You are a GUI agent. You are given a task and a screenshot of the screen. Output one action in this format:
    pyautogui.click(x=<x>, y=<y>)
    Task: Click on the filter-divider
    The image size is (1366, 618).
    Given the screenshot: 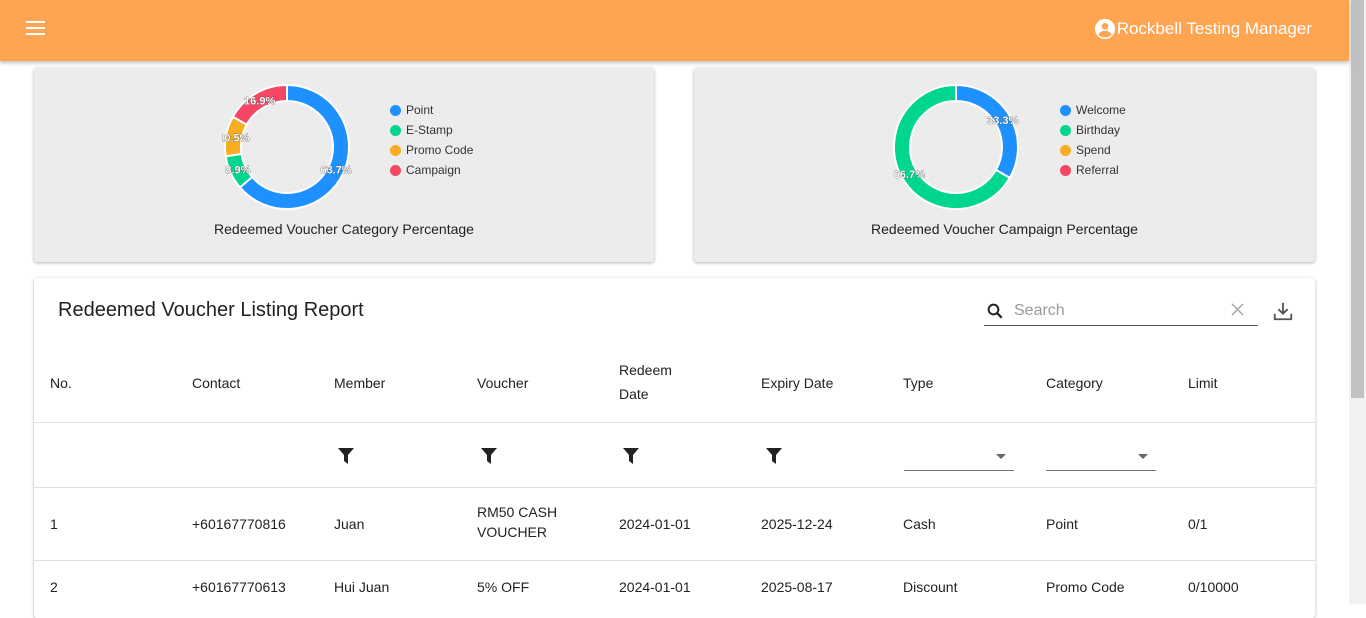 What is the action you would take?
    pyautogui.click(x=674, y=487)
    